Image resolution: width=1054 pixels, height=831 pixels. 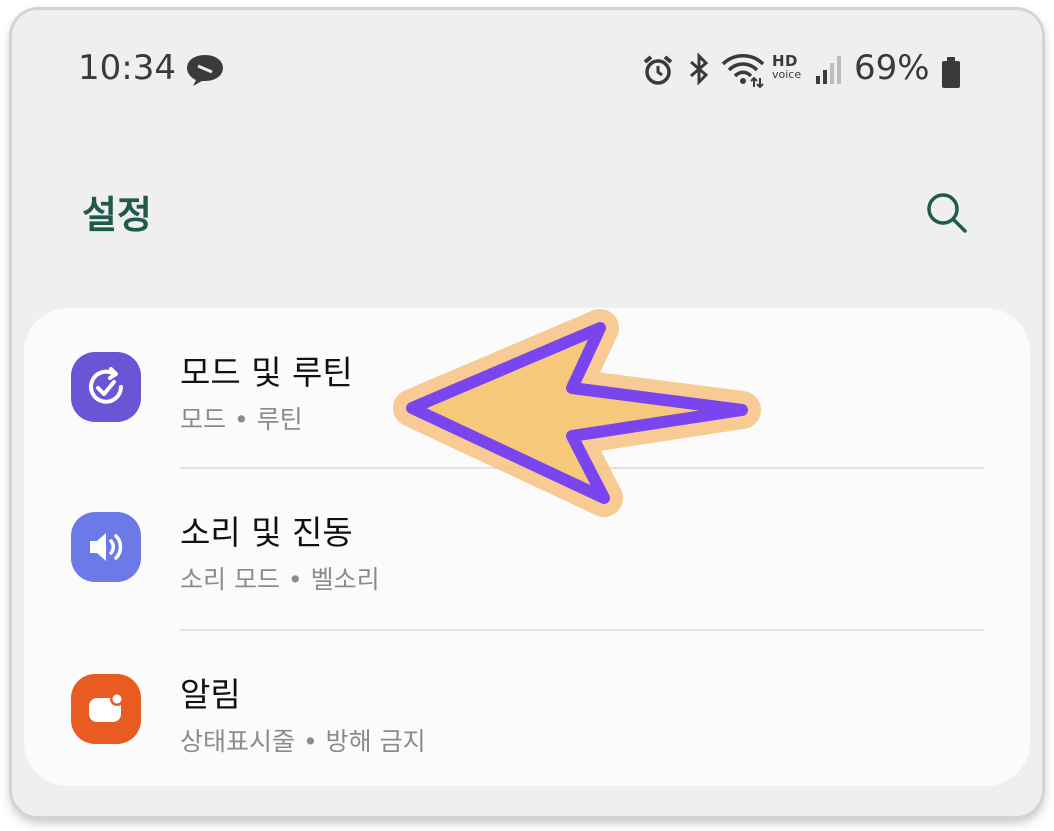 I want to click on setting-subtitle: 모드 • 루틴, so click(x=241, y=419).